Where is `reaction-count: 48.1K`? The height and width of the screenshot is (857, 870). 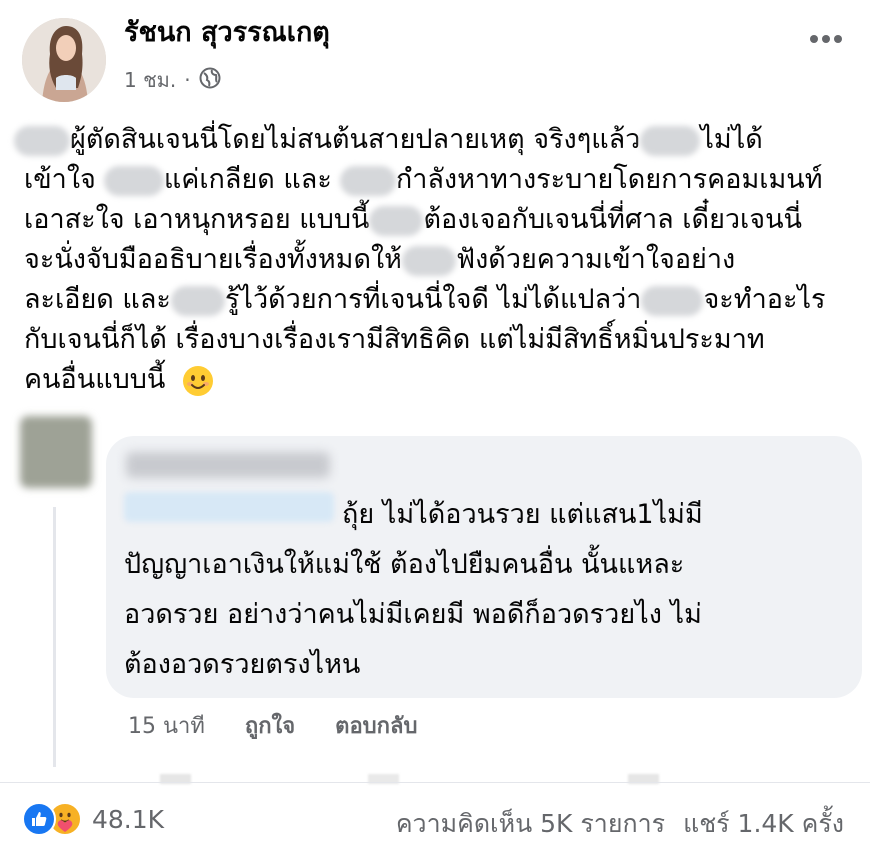
reaction-count: 48.1K is located at coordinates (128, 819).